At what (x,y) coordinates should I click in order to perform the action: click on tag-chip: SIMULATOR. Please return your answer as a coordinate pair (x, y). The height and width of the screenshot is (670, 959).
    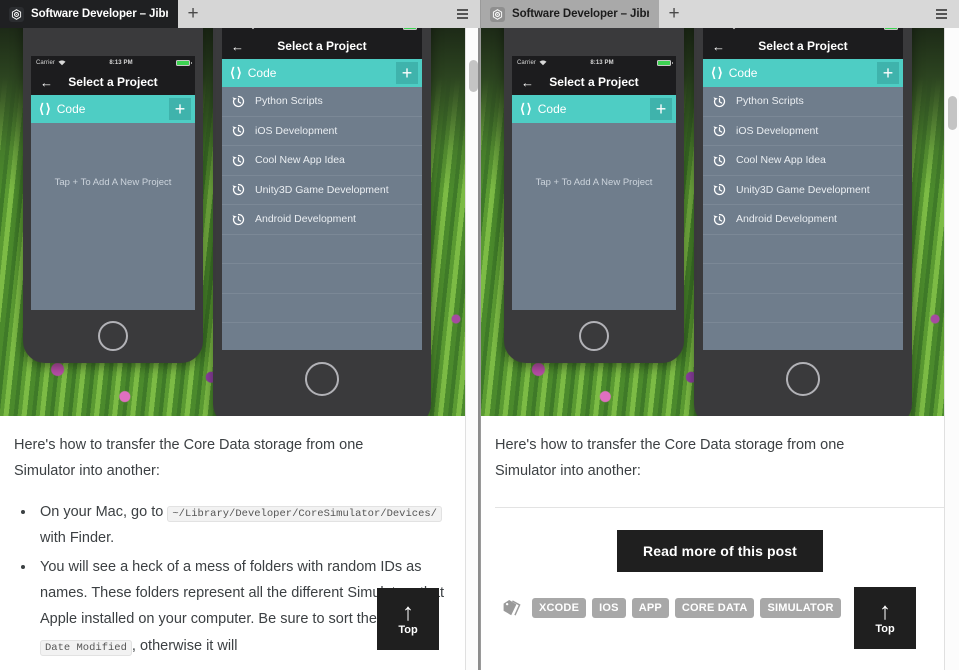
    Looking at the image, I should click on (800, 607).